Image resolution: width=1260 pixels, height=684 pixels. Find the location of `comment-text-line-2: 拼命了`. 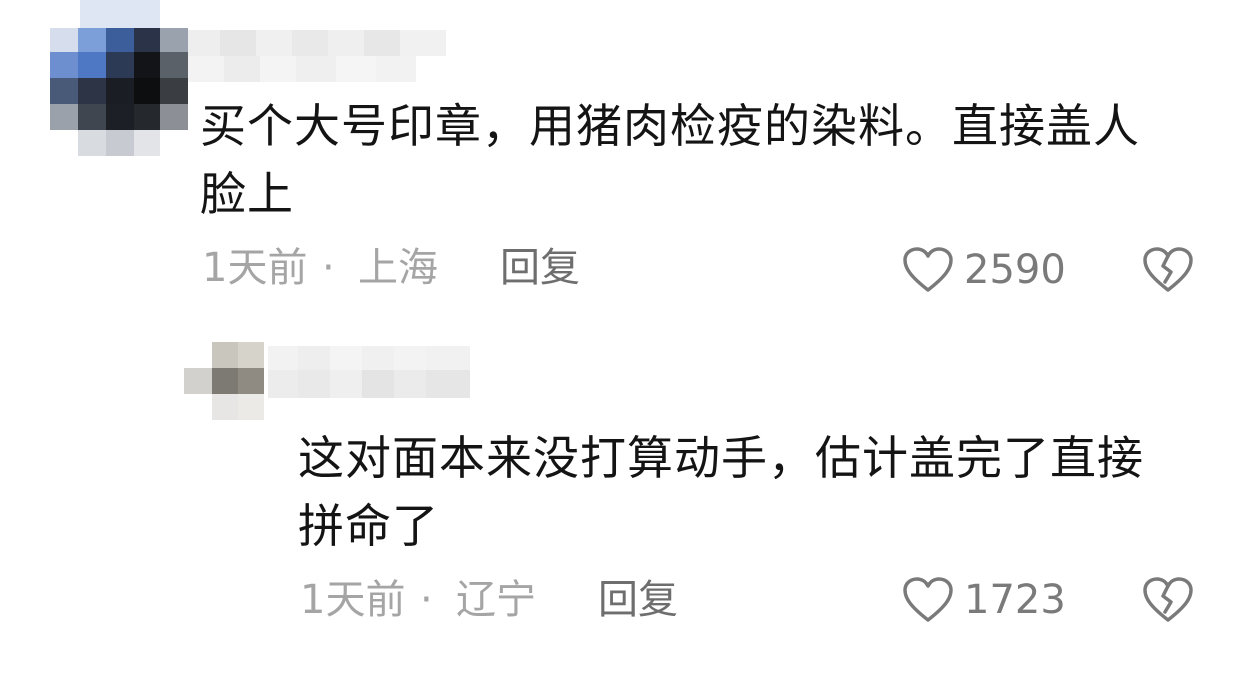

comment-text-line-2: 拼命了 is located at coordinates (368, 526).